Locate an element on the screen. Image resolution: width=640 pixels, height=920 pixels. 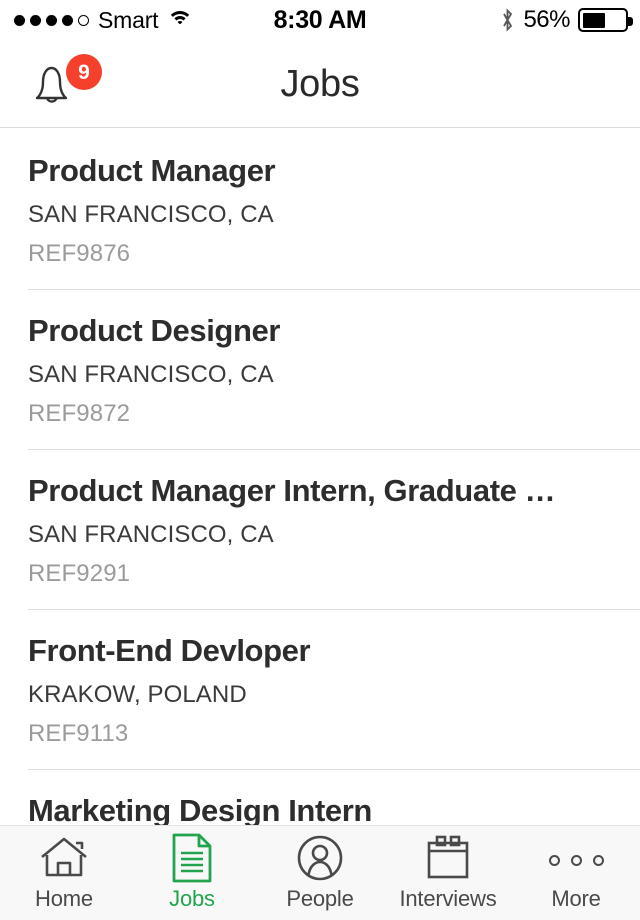
tab-label: Interviews is located at coordinates (448, 898).